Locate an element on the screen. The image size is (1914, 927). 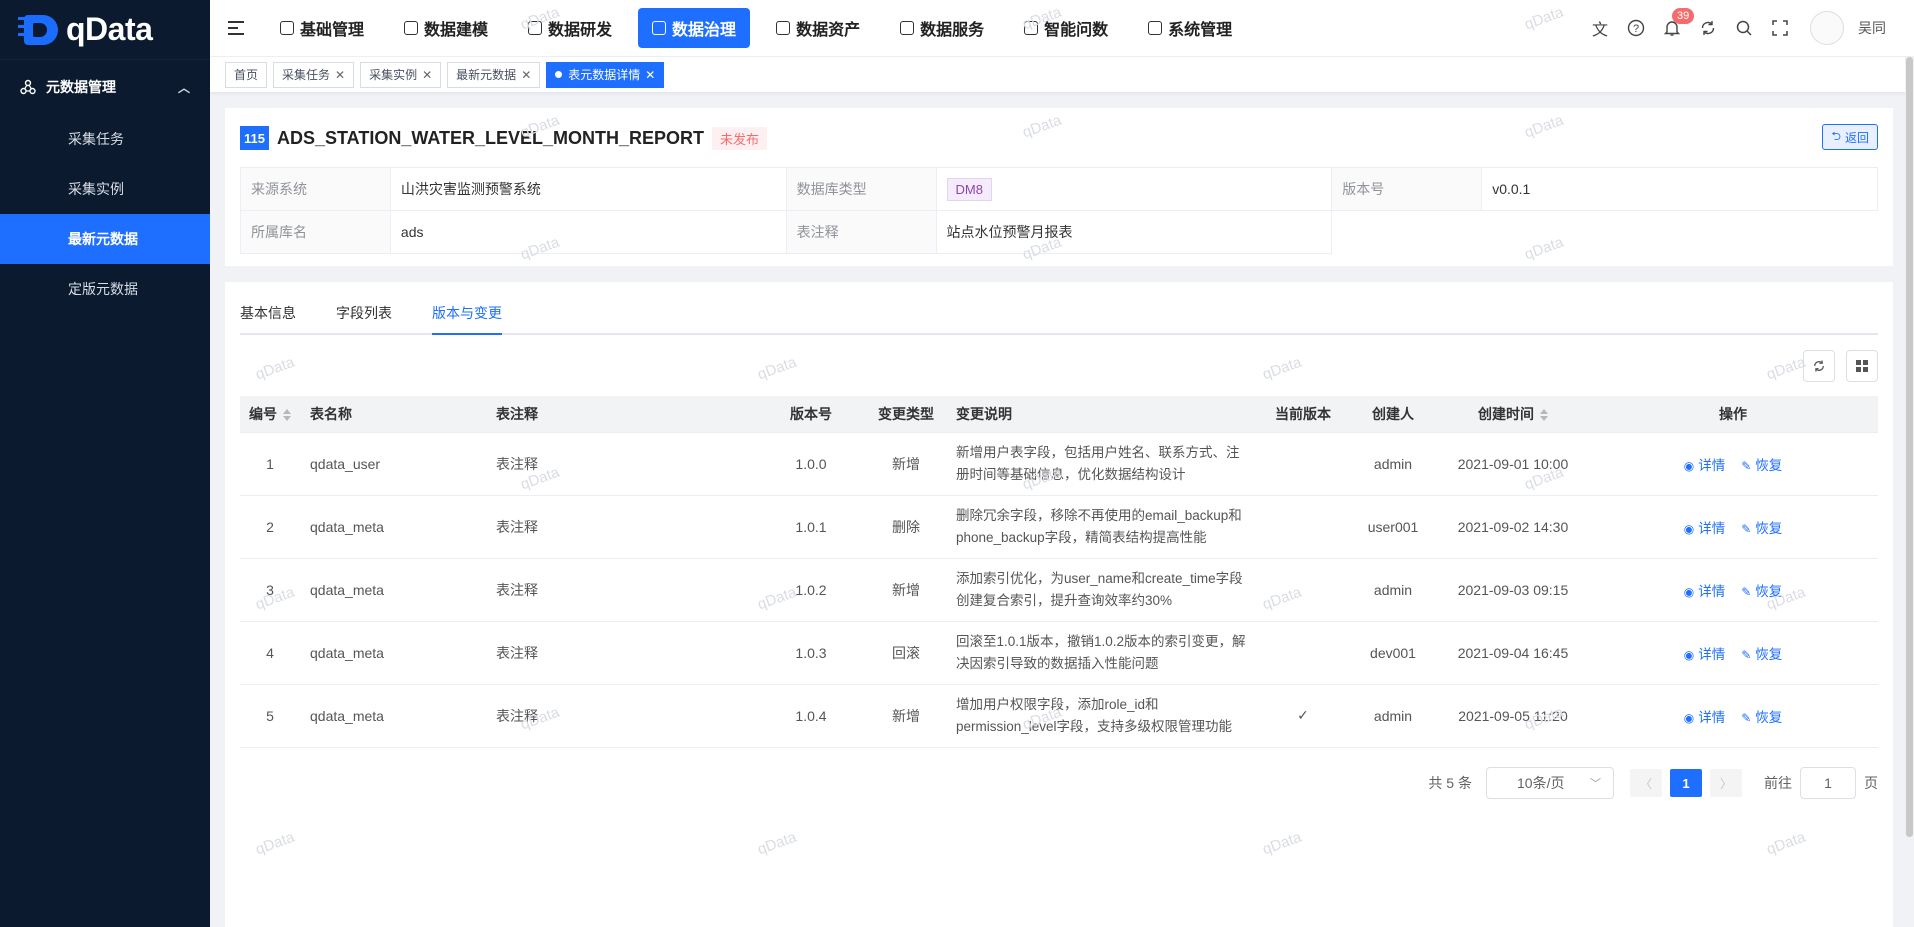
tab-table-metadata-detail: 表元数据详情 ✕ is located at coordinates (605, 74).